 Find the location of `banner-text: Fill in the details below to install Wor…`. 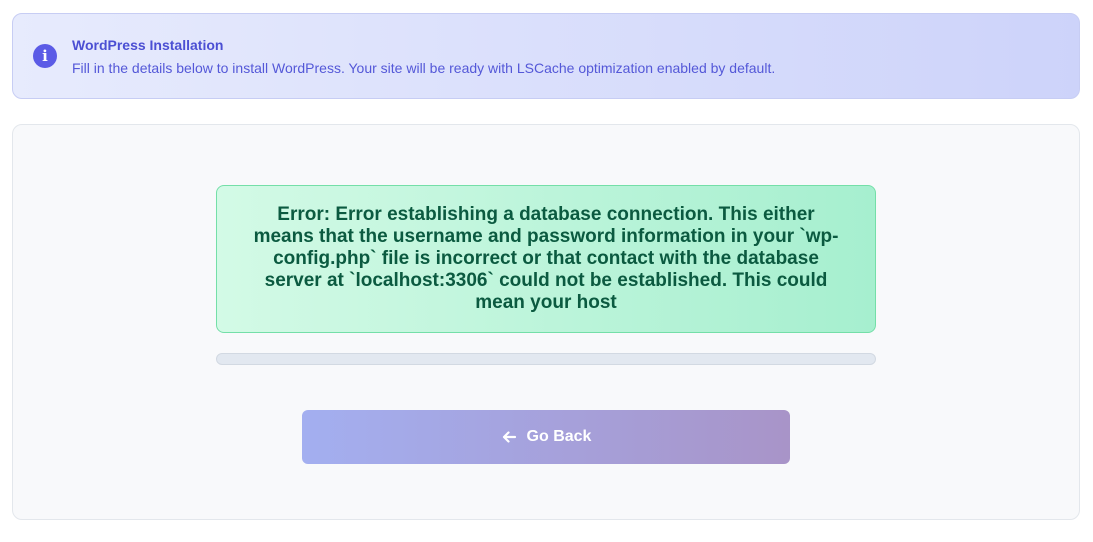

banner-text: Fill in the details below to install Wor… is located at coordinates (424, 68).